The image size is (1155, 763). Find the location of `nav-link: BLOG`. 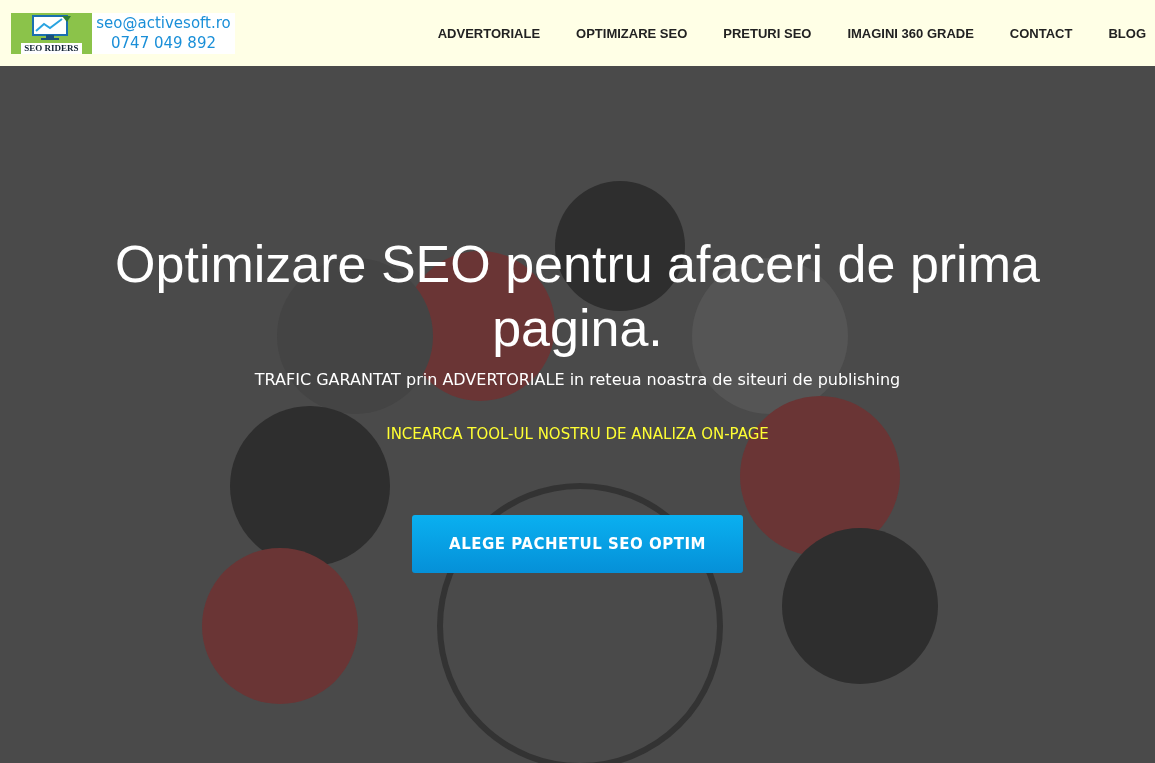

nav-link: BLOG is located at coordinates (1122, 33).